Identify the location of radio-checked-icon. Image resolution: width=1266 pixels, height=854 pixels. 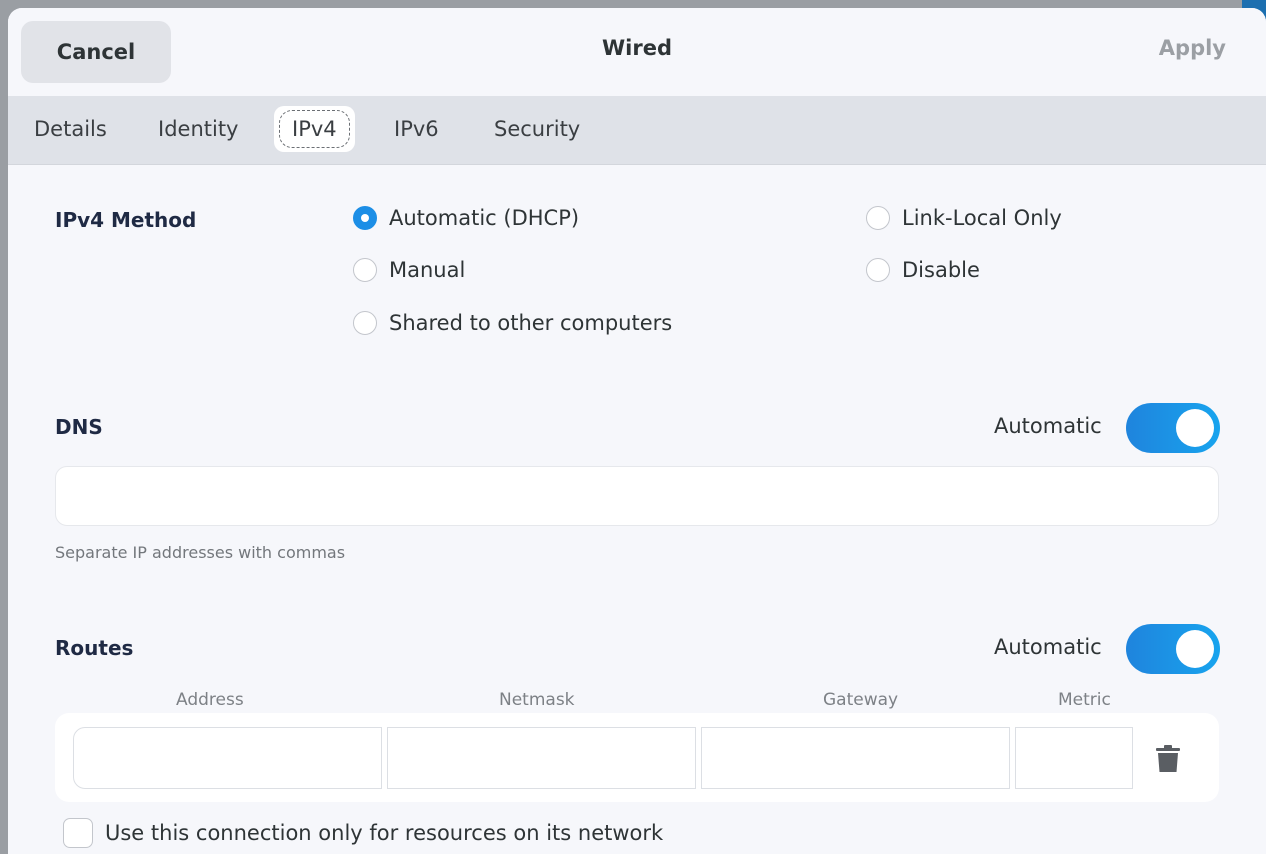
(365, 218).